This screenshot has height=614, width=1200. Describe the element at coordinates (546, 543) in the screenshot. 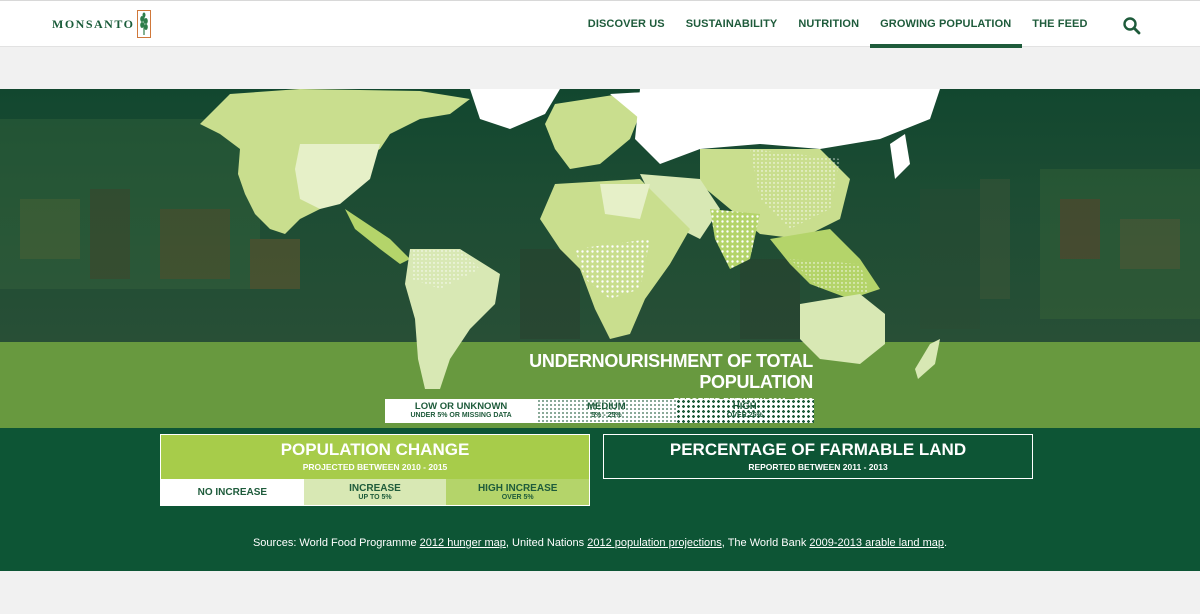

I see `sources-mid1: , United Nations` at that location.